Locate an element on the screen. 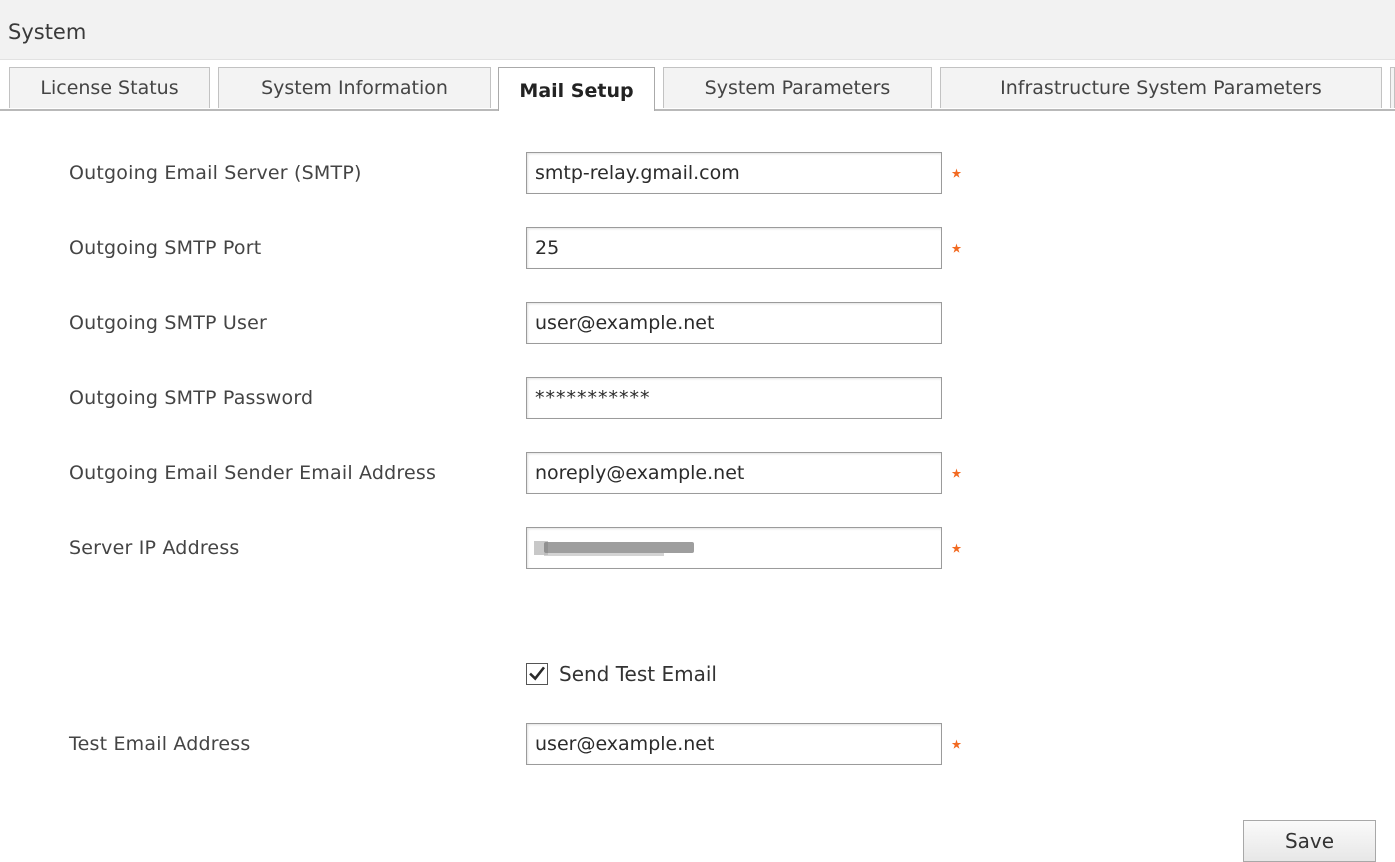 This screenshot has height=862, width=1395. send-test-email-checkbox is located at coordinates (537, 674).